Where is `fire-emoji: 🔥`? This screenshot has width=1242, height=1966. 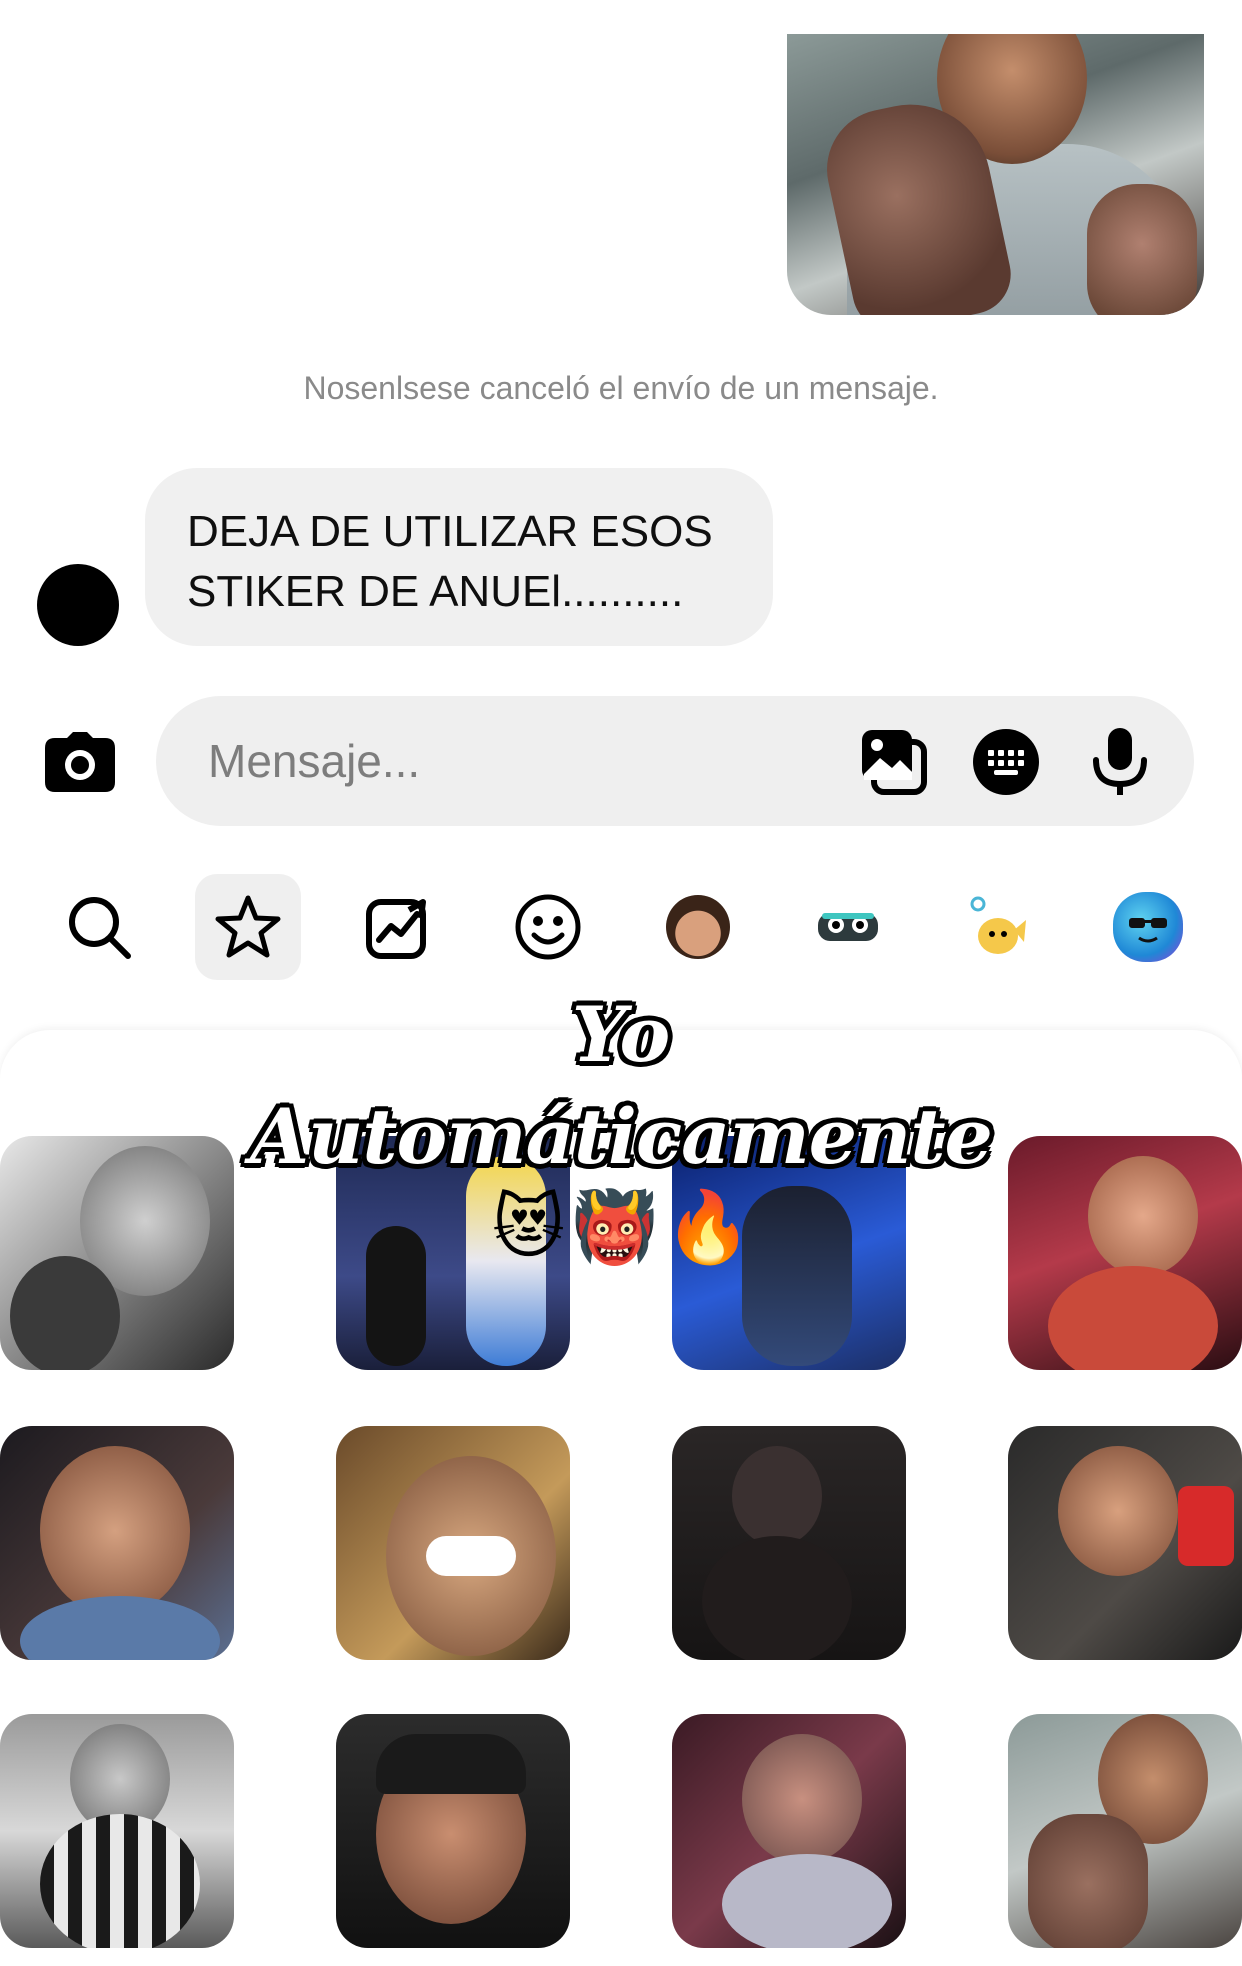 fire-emoji: 🔥 is located at coordinates (708, 1227).